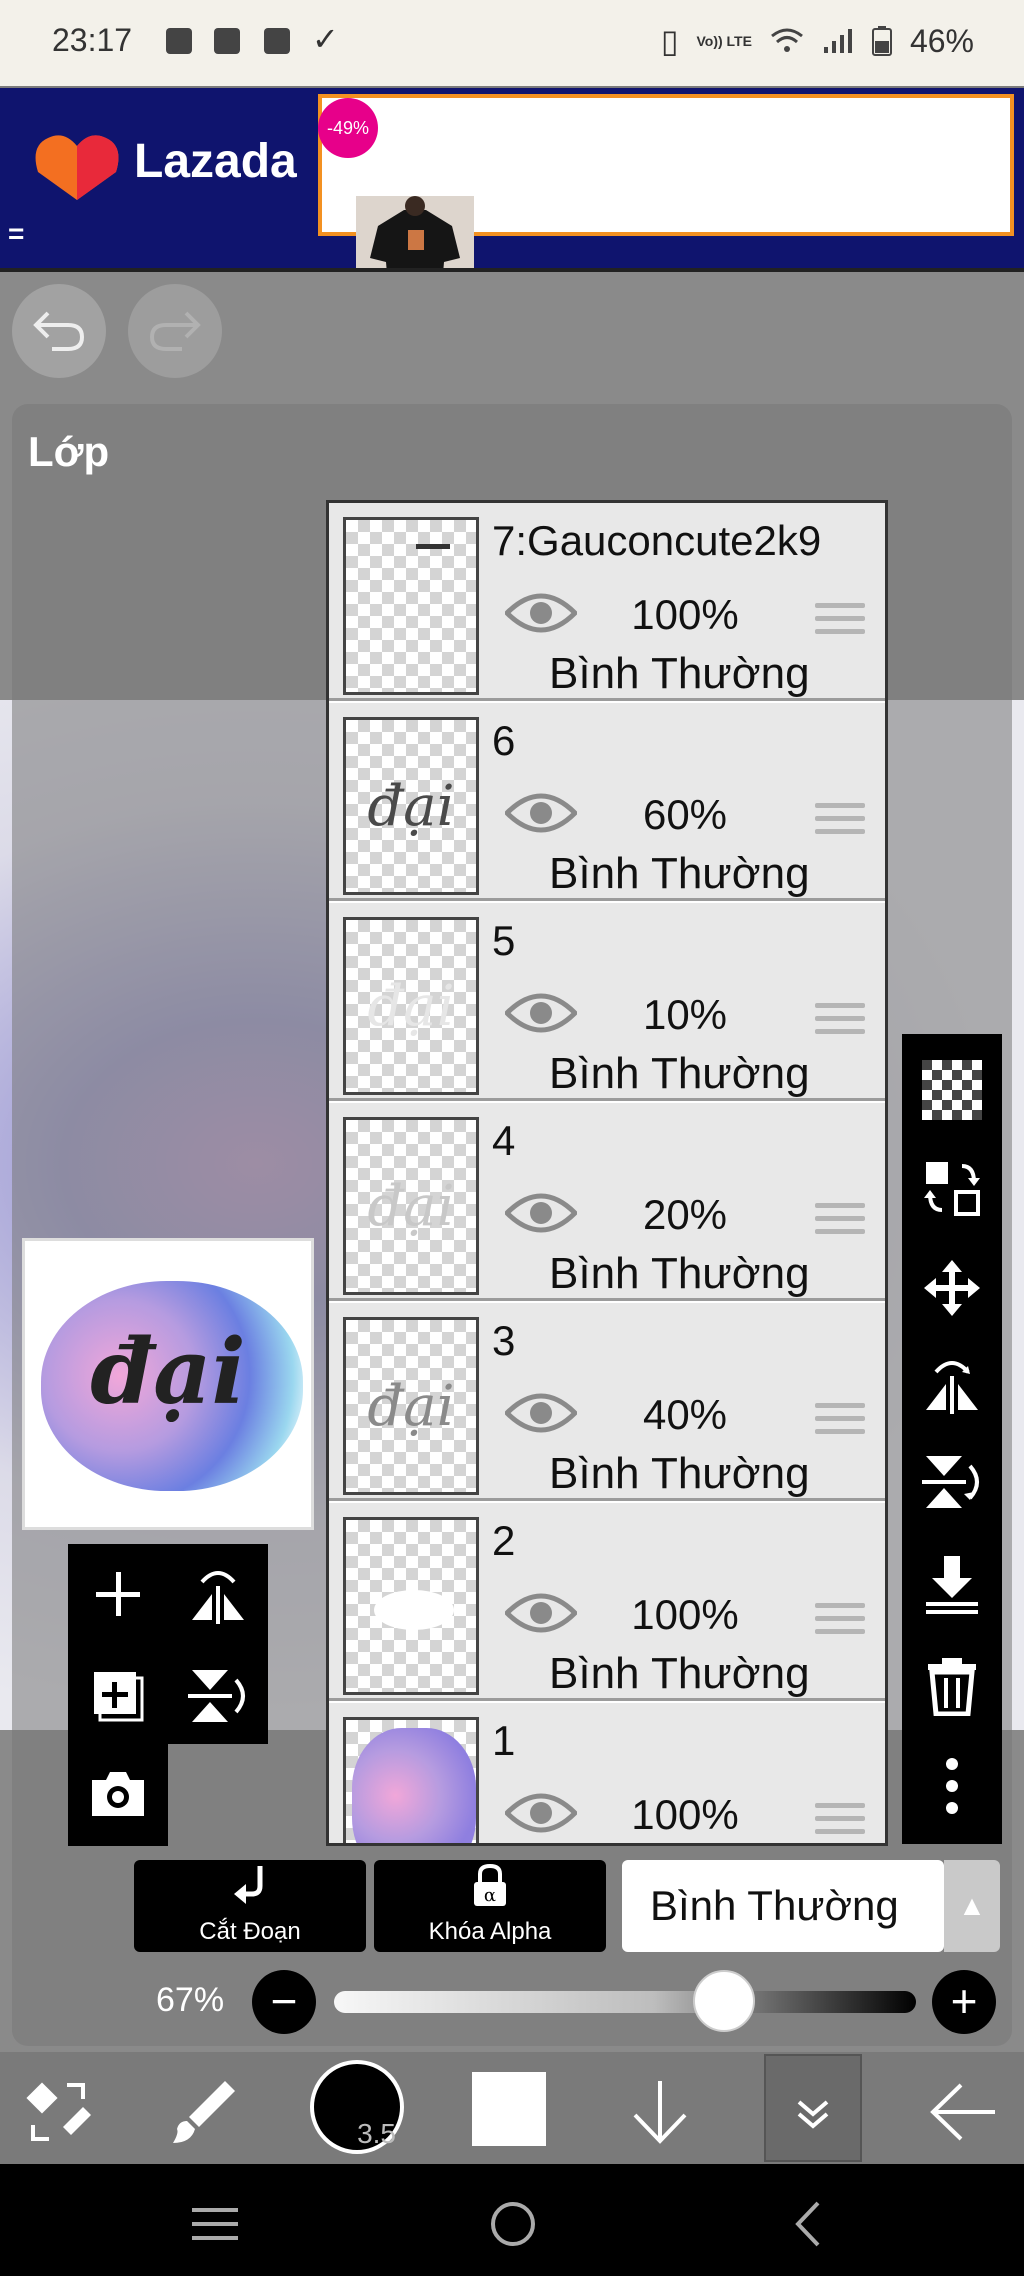  Describe the element at coordinates (118, 1696) in the screenshot. I see `duplicate-layer-icon` at that location.